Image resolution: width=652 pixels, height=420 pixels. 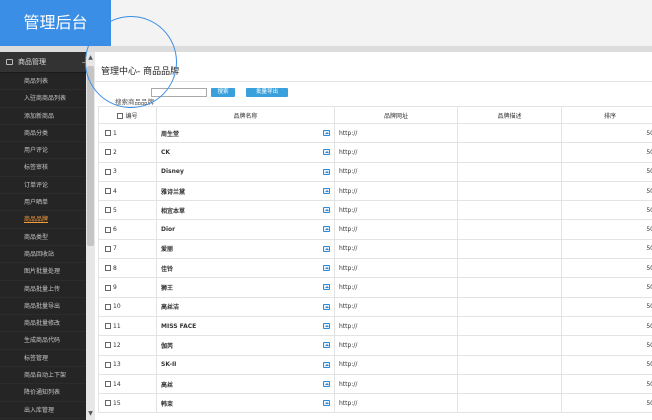 What do you see at coordinates (168, 229) in the screenshot?
I see `brand-name: Dior` at bounding box center [168, 229].